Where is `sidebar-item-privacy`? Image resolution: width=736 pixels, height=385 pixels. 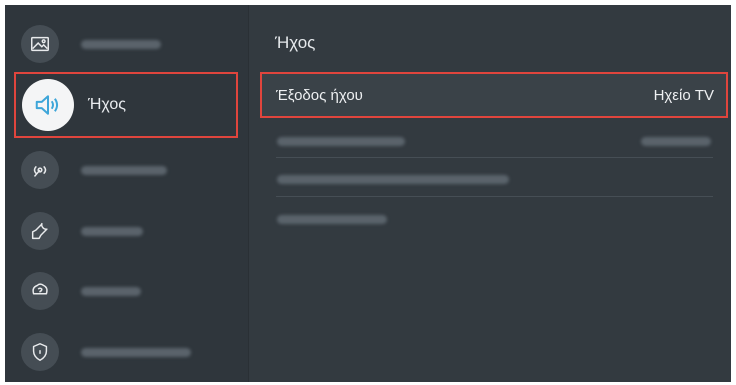
sidebar-item-privacy is located at coordinates (126, 352).